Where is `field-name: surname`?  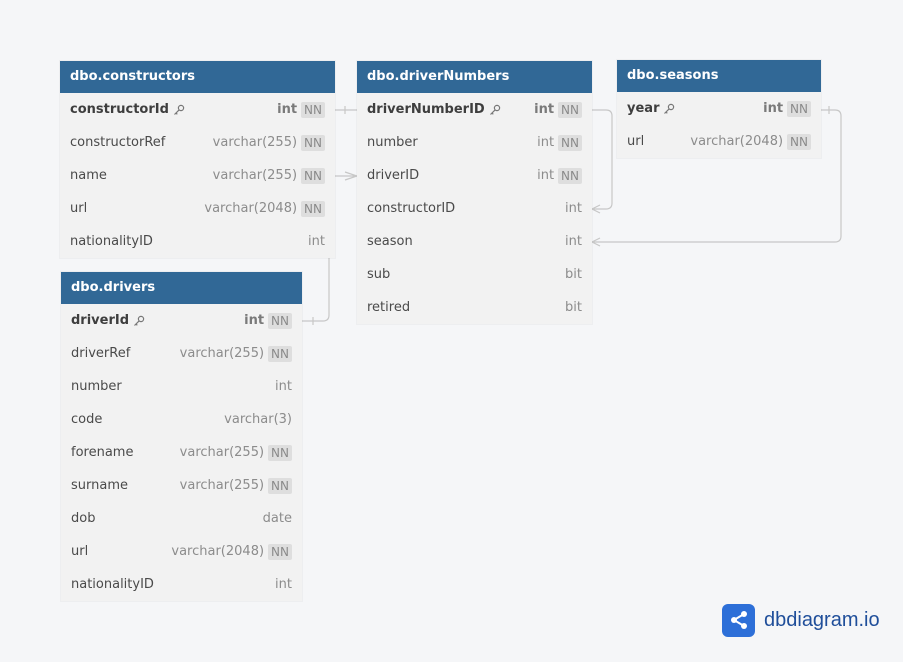
field-name: surname is located at coordinates (99, 485).